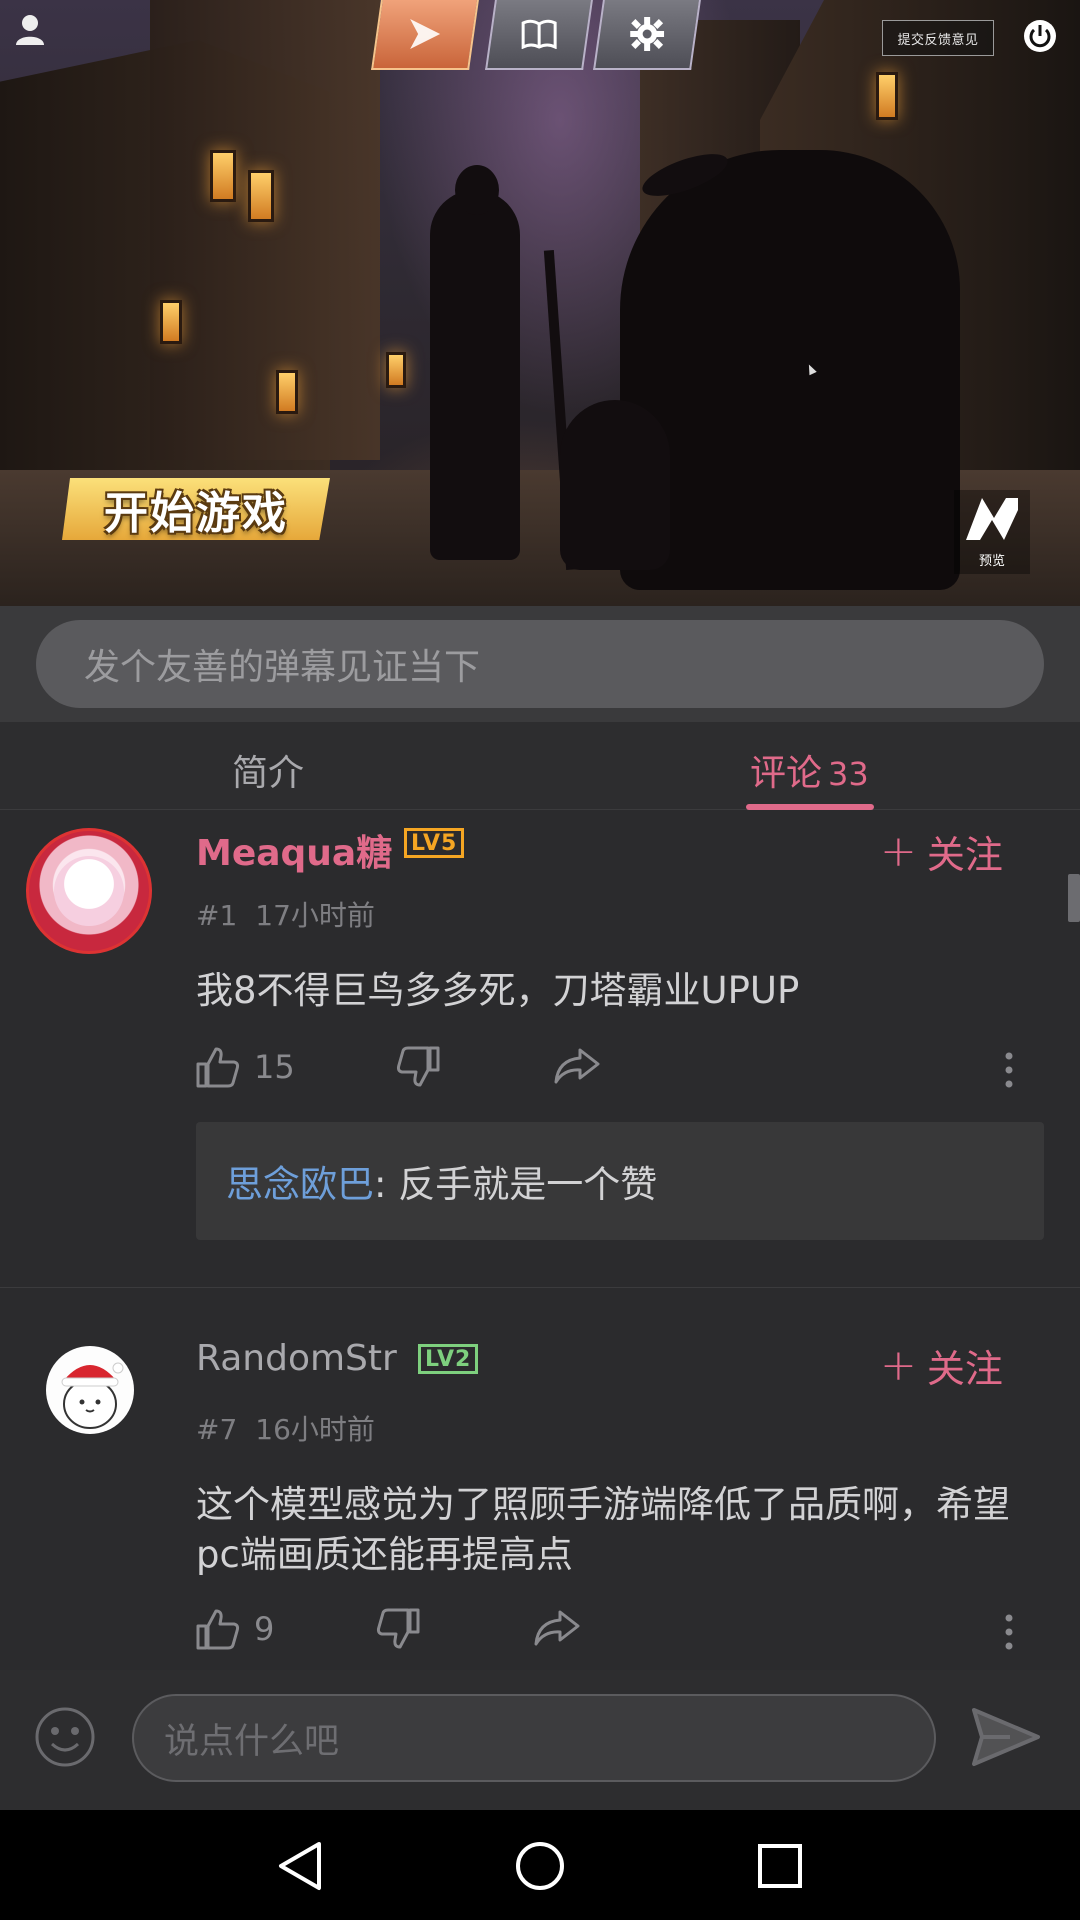  I want to click on back-triangle-icon, so click(300, 1866).